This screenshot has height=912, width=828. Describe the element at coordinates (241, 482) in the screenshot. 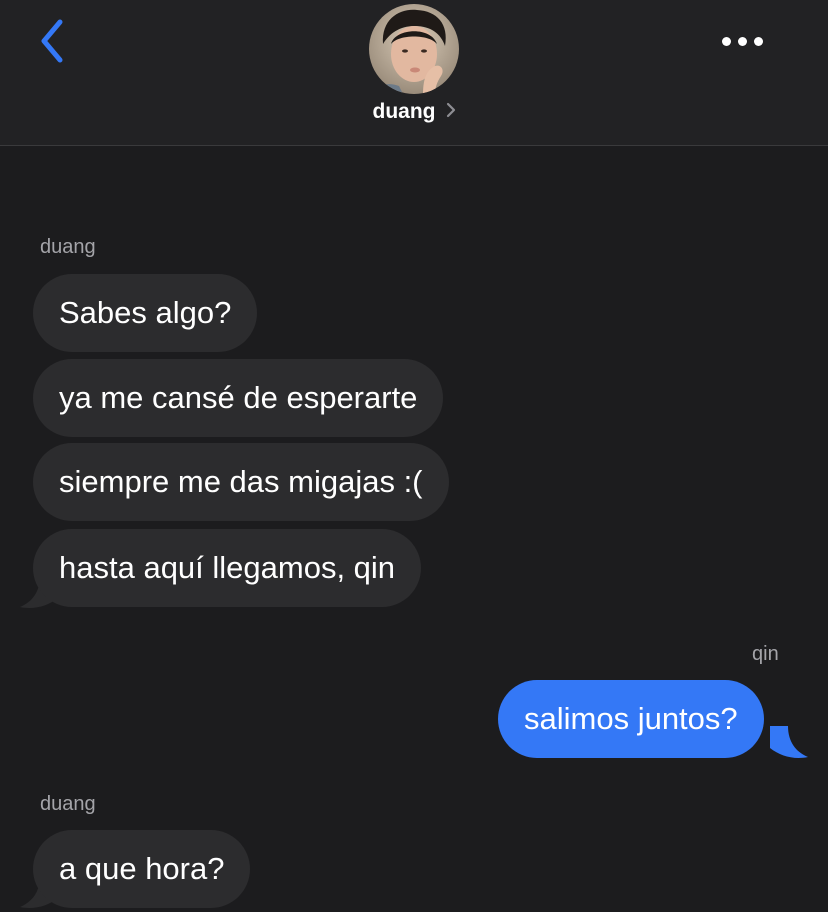

I see `incoming-message: siempre me das migajas :(` at that location.